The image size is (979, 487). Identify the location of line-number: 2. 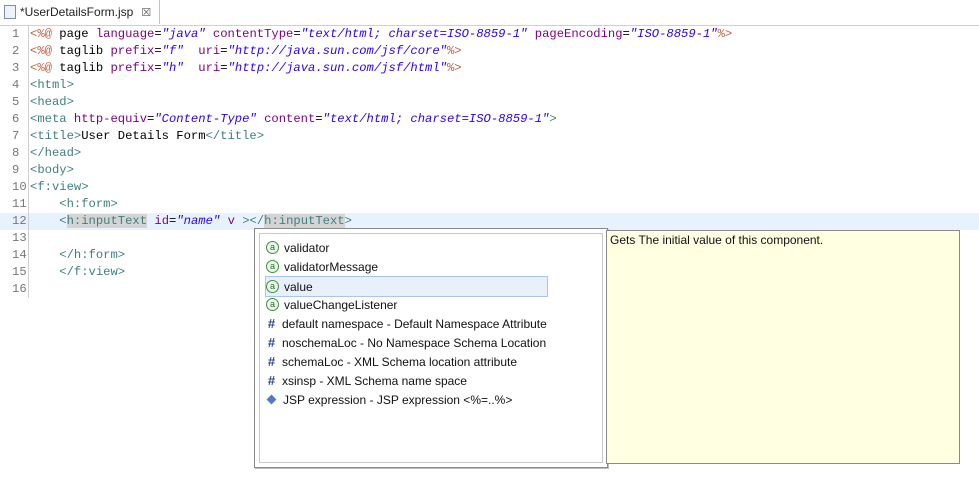
(20, 51).